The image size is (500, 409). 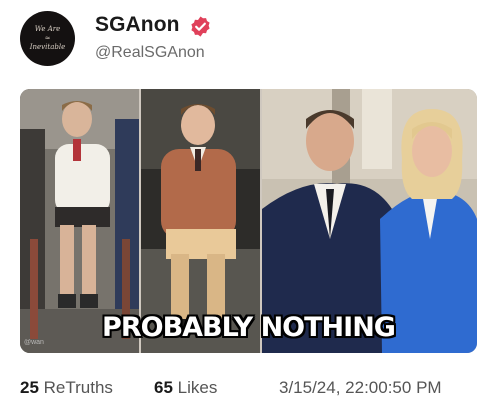 I want to click on image-watermark: @wan, so click(x=34, y=342).